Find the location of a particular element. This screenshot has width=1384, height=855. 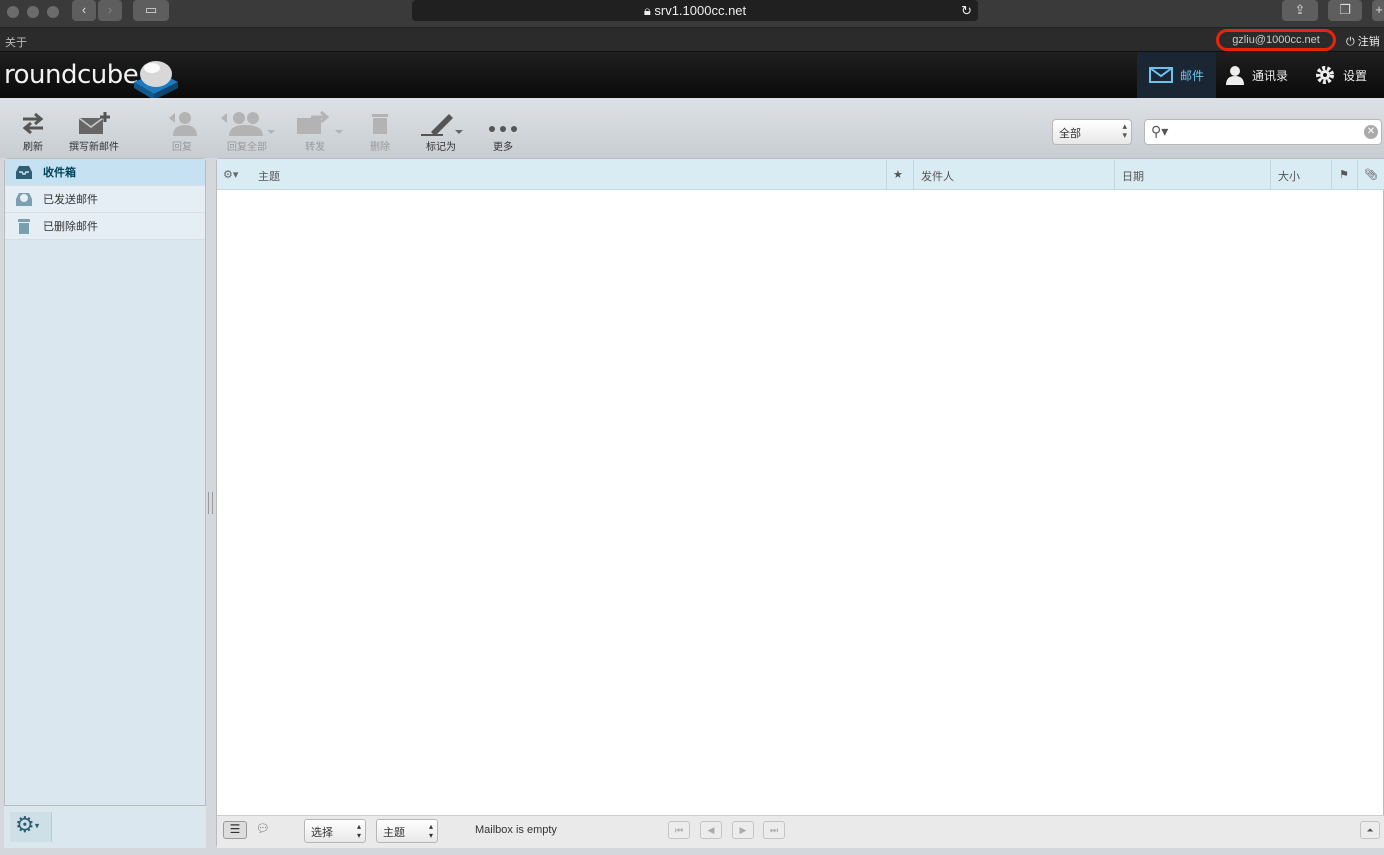

threads-menu-label: 主题 is located at coordinates (394, 833).